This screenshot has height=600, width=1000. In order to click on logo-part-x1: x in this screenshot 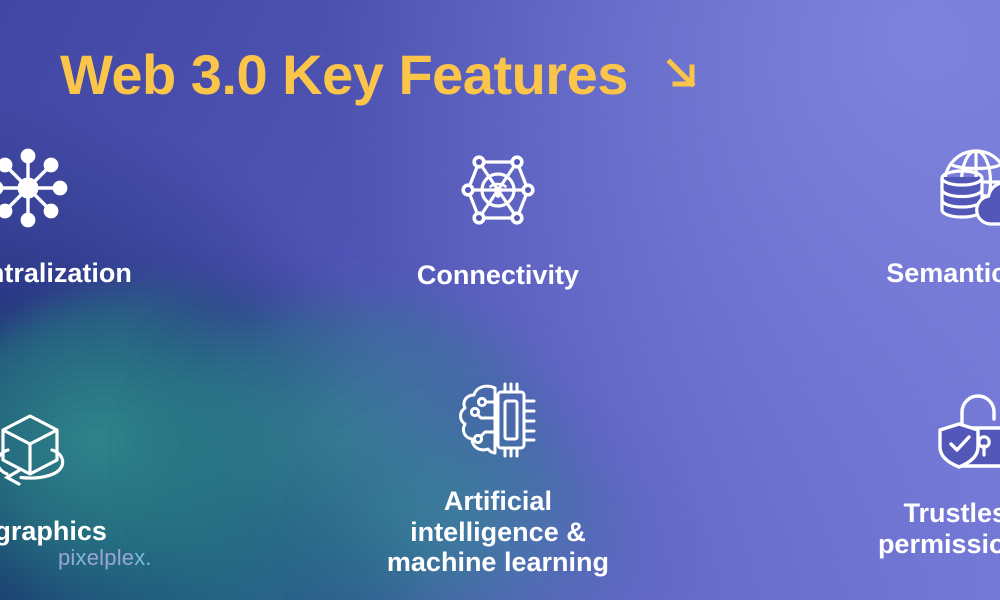, I will do `click(81, 557)`.